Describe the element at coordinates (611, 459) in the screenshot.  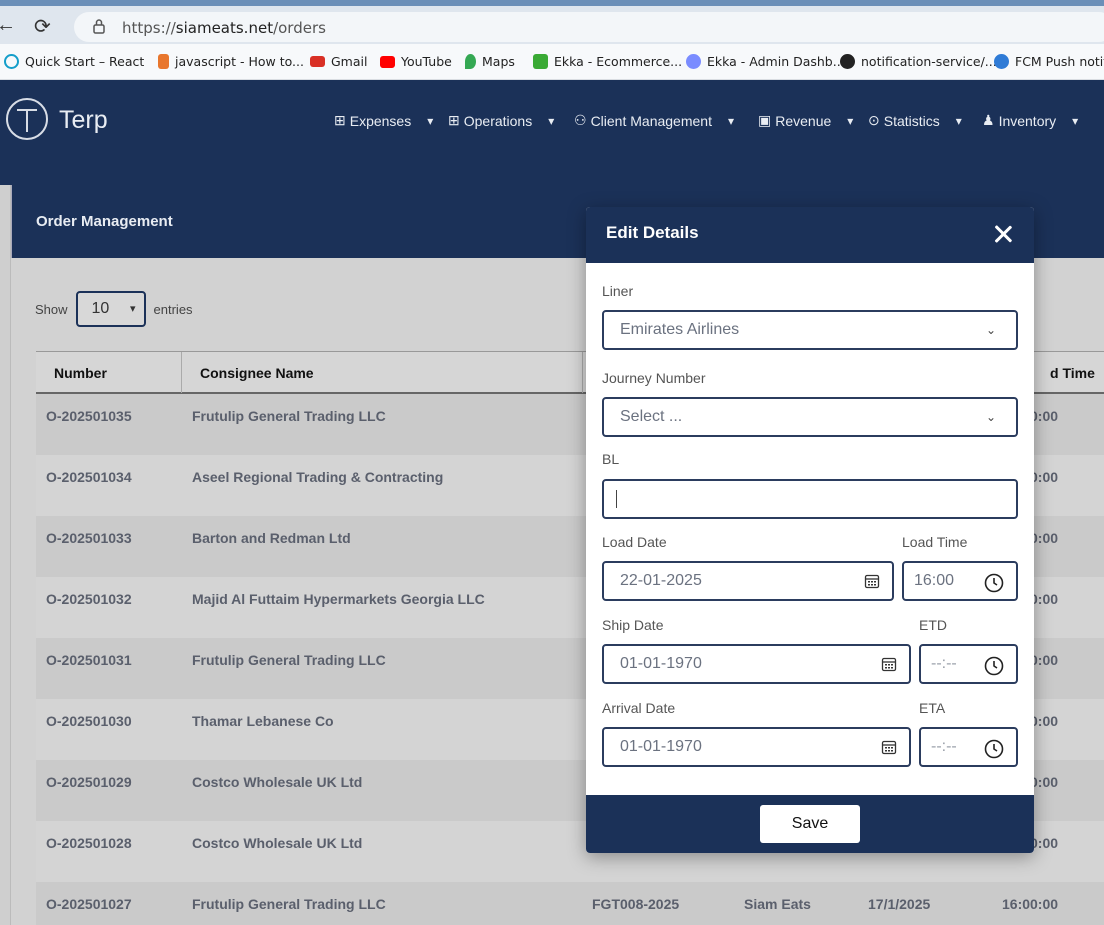
I see `bl-label: BL` at that location.